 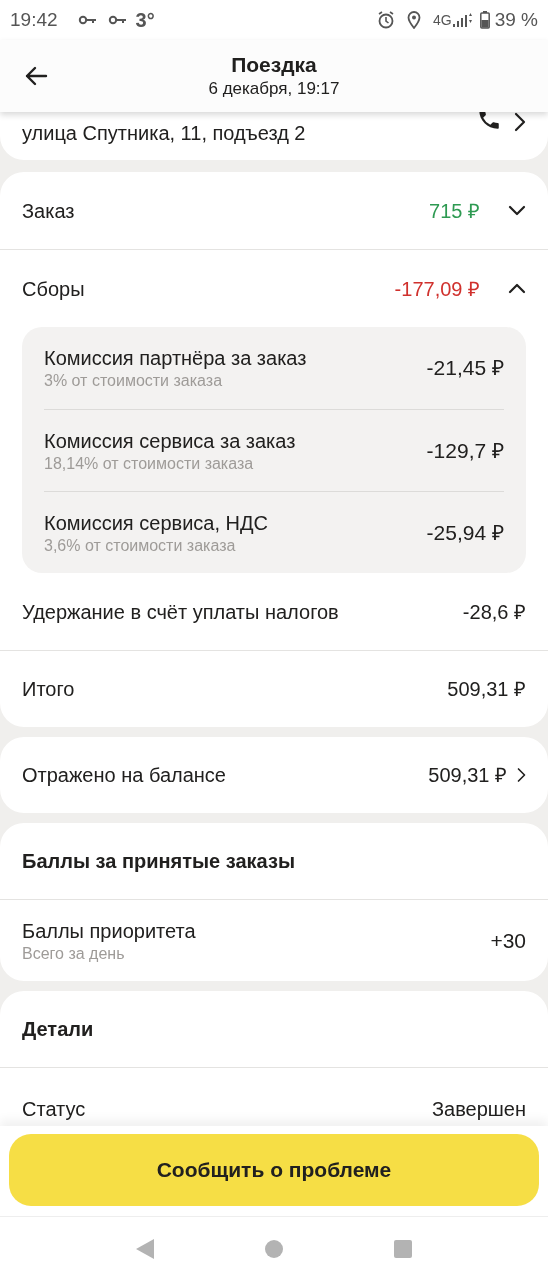 What do you see at coordinates (465, 368) in the screenshot?
I see `fee-amount: -21,45 ₽` at bounding box center [465, 368].